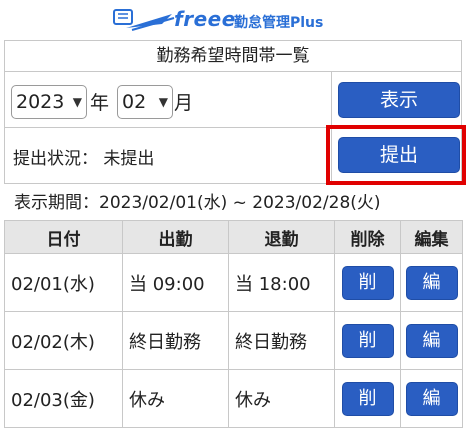 The height and width of the screenshot is (428, 466). I want to click on column-header-start: 出勤, so click(175, 237).